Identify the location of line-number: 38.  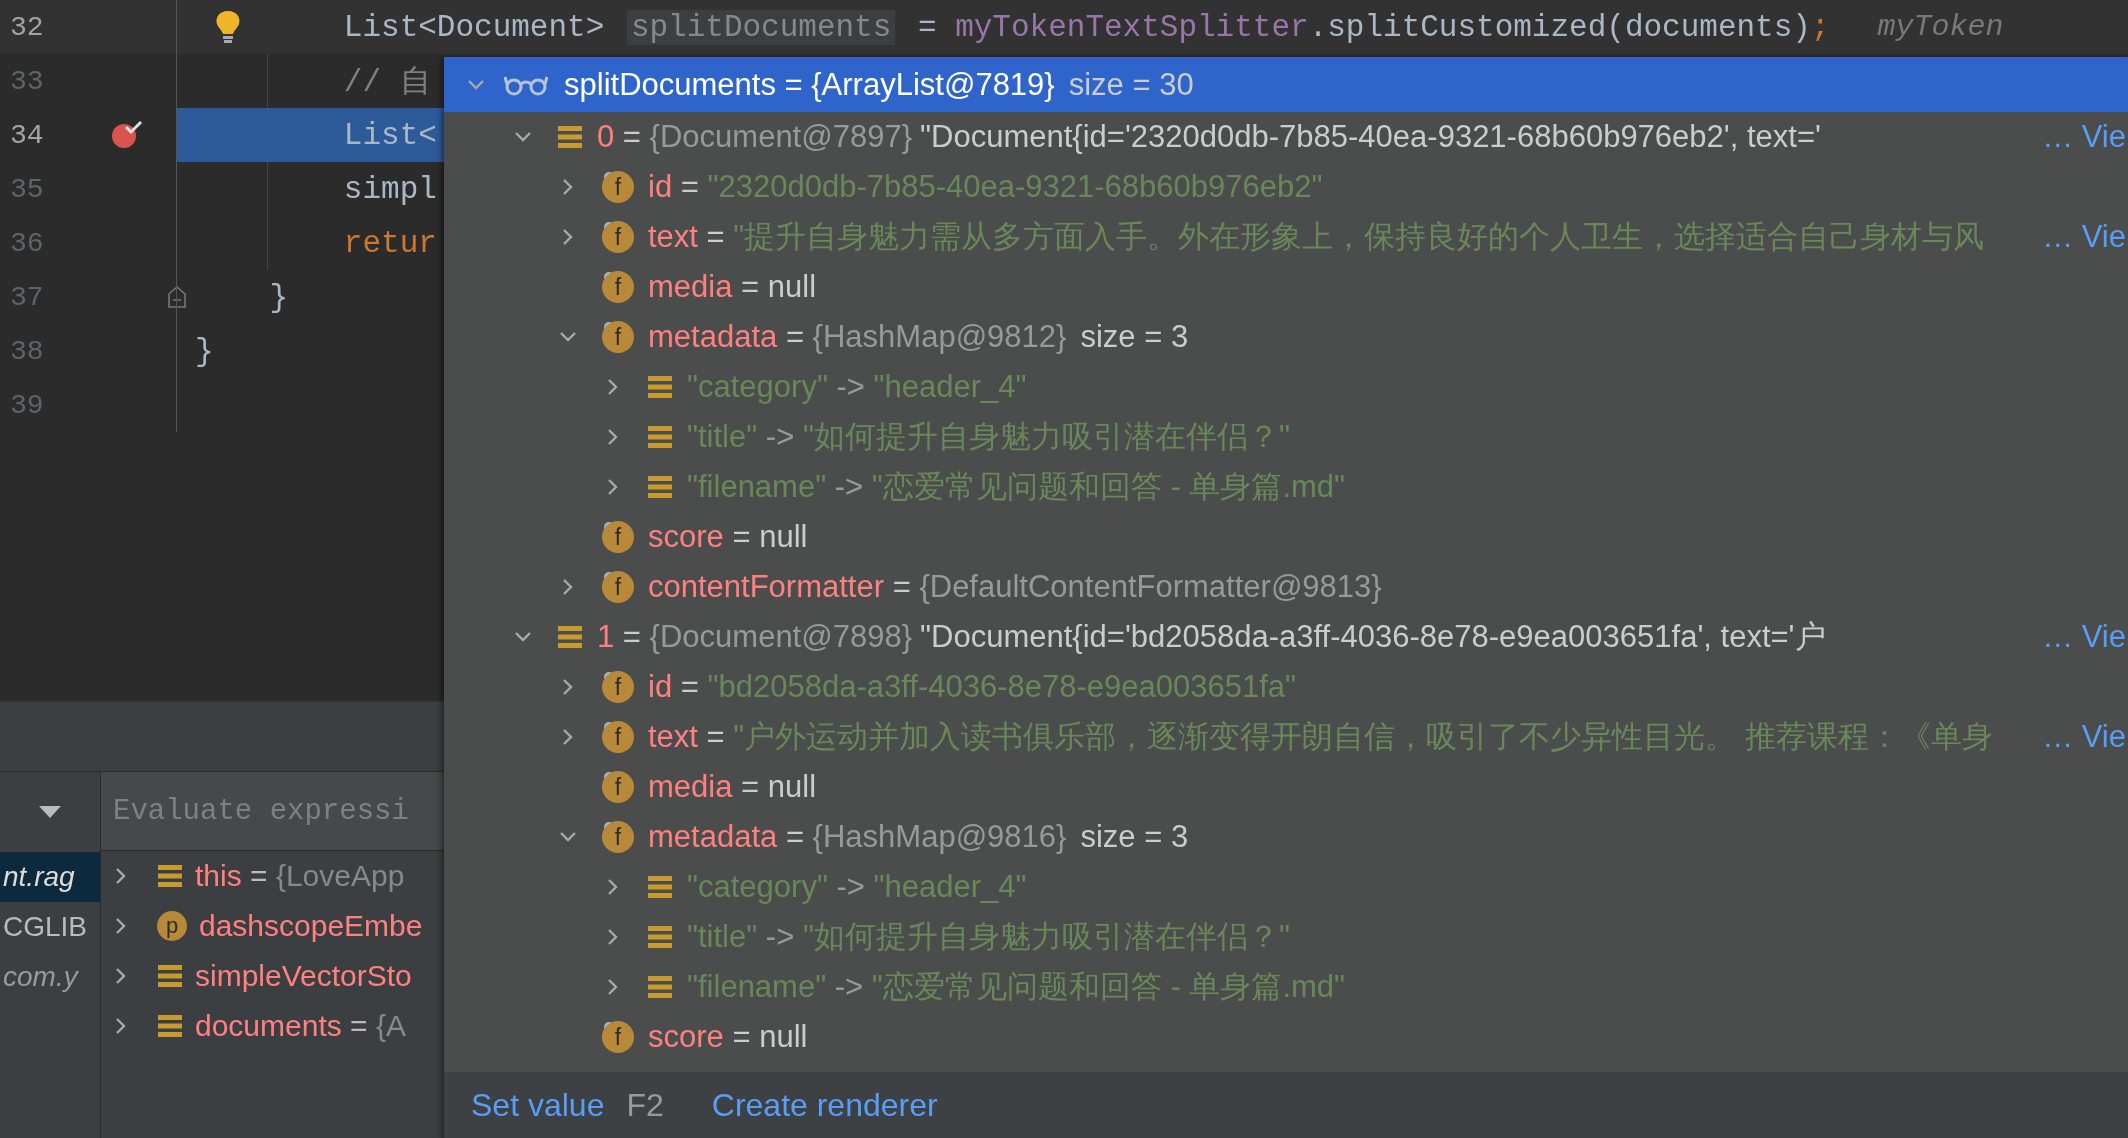
(27, 351).